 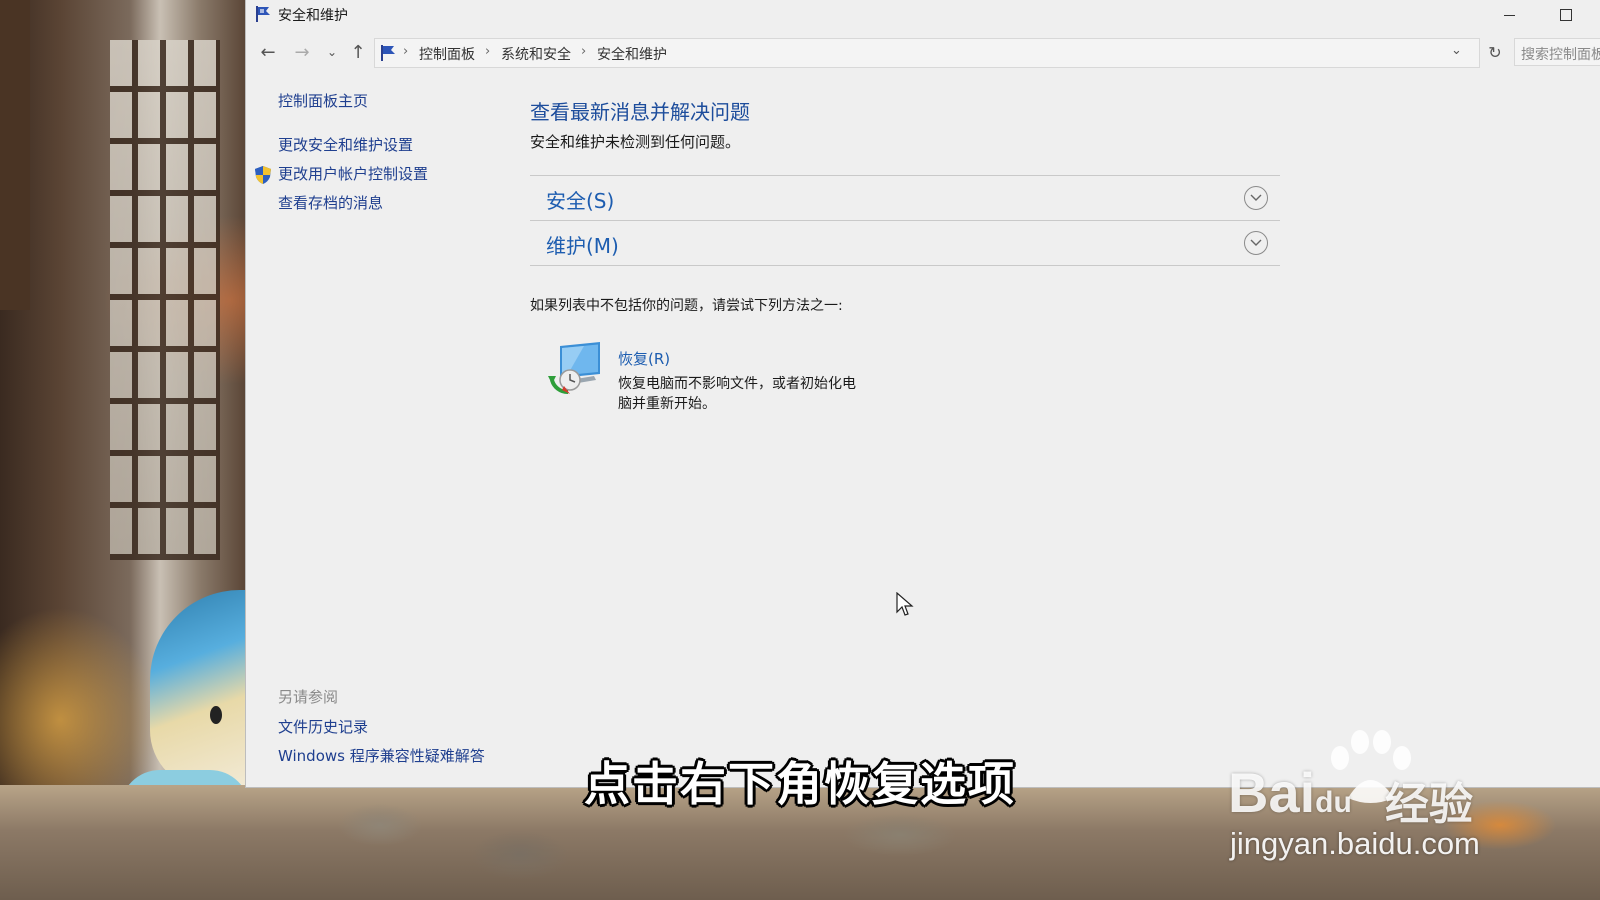 What do you see at coordinates (15, 155) in the screenshot?
I see `wallpaper-sign` at bounding box center [15, 155].